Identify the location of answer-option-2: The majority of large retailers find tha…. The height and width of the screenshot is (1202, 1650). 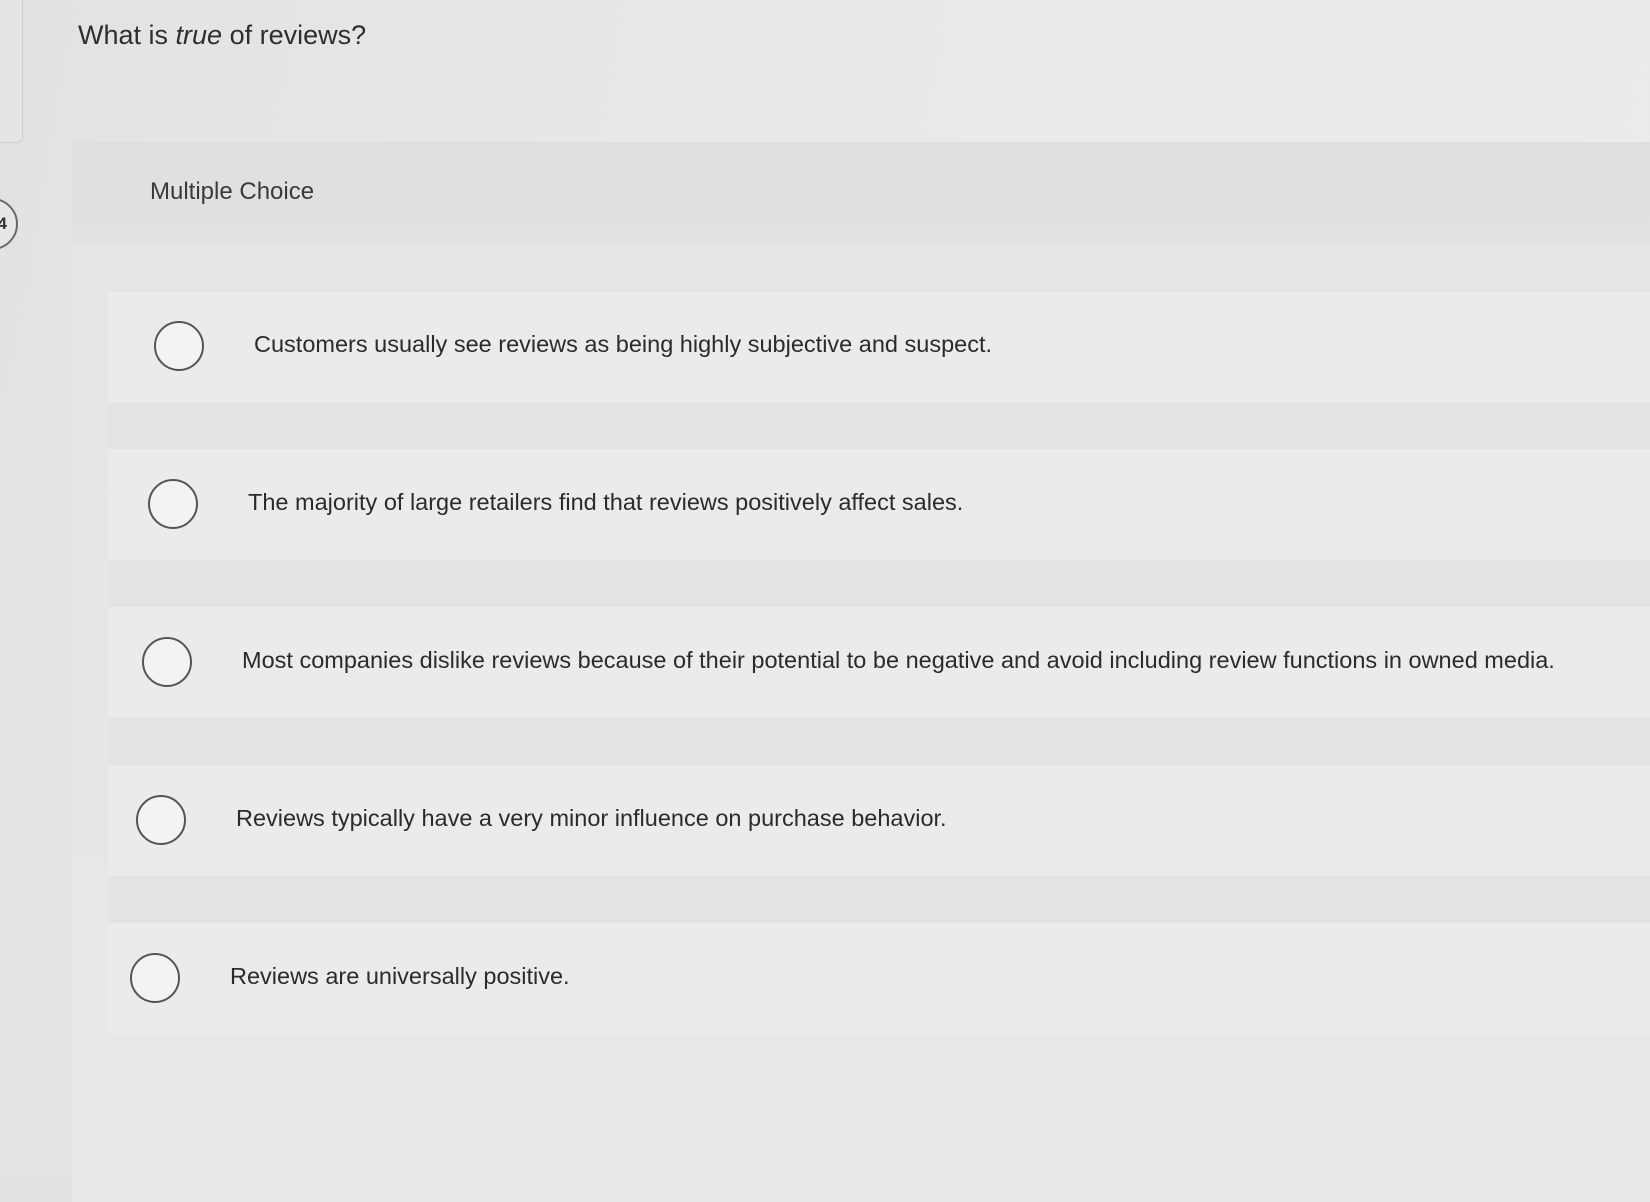
(879, 504).